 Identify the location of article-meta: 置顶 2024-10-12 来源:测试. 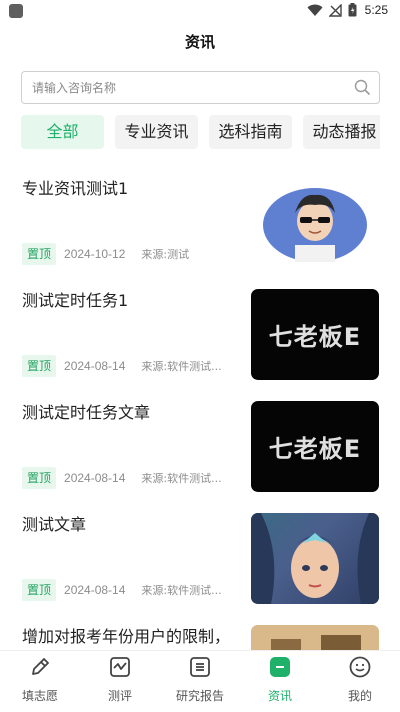
(105, 254).